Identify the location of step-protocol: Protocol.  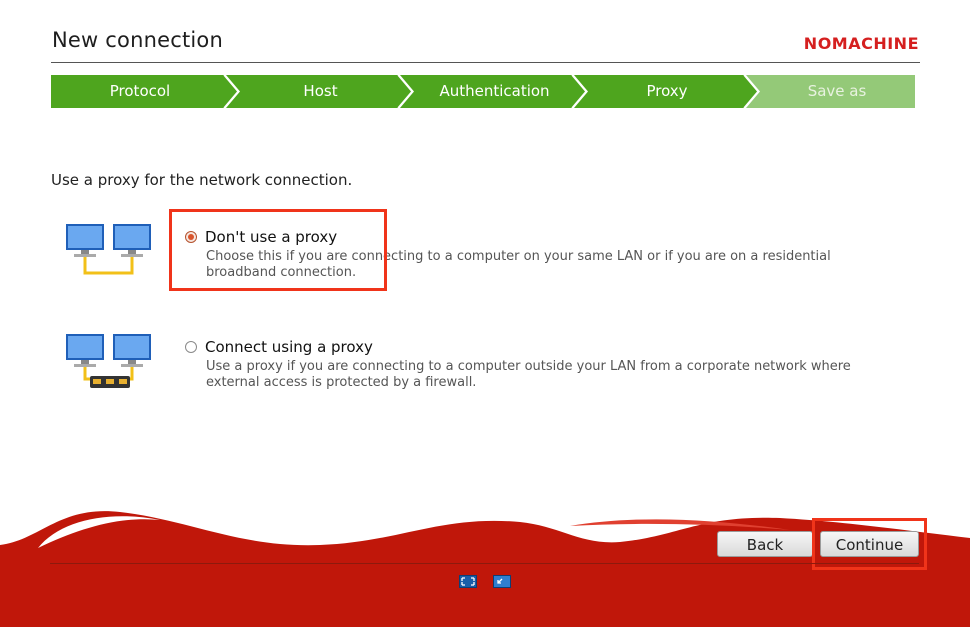
(140, 91).